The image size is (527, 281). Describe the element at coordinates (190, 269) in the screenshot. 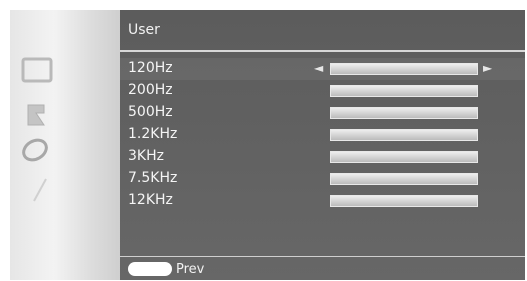

I see `prev-label: Prev` at that location.